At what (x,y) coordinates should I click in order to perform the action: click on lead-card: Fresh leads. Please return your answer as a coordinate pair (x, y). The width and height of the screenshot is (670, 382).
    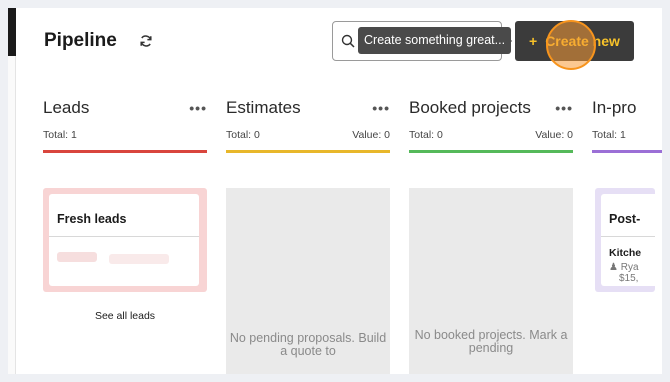
    Looking at the image, I should click on (124, 240).